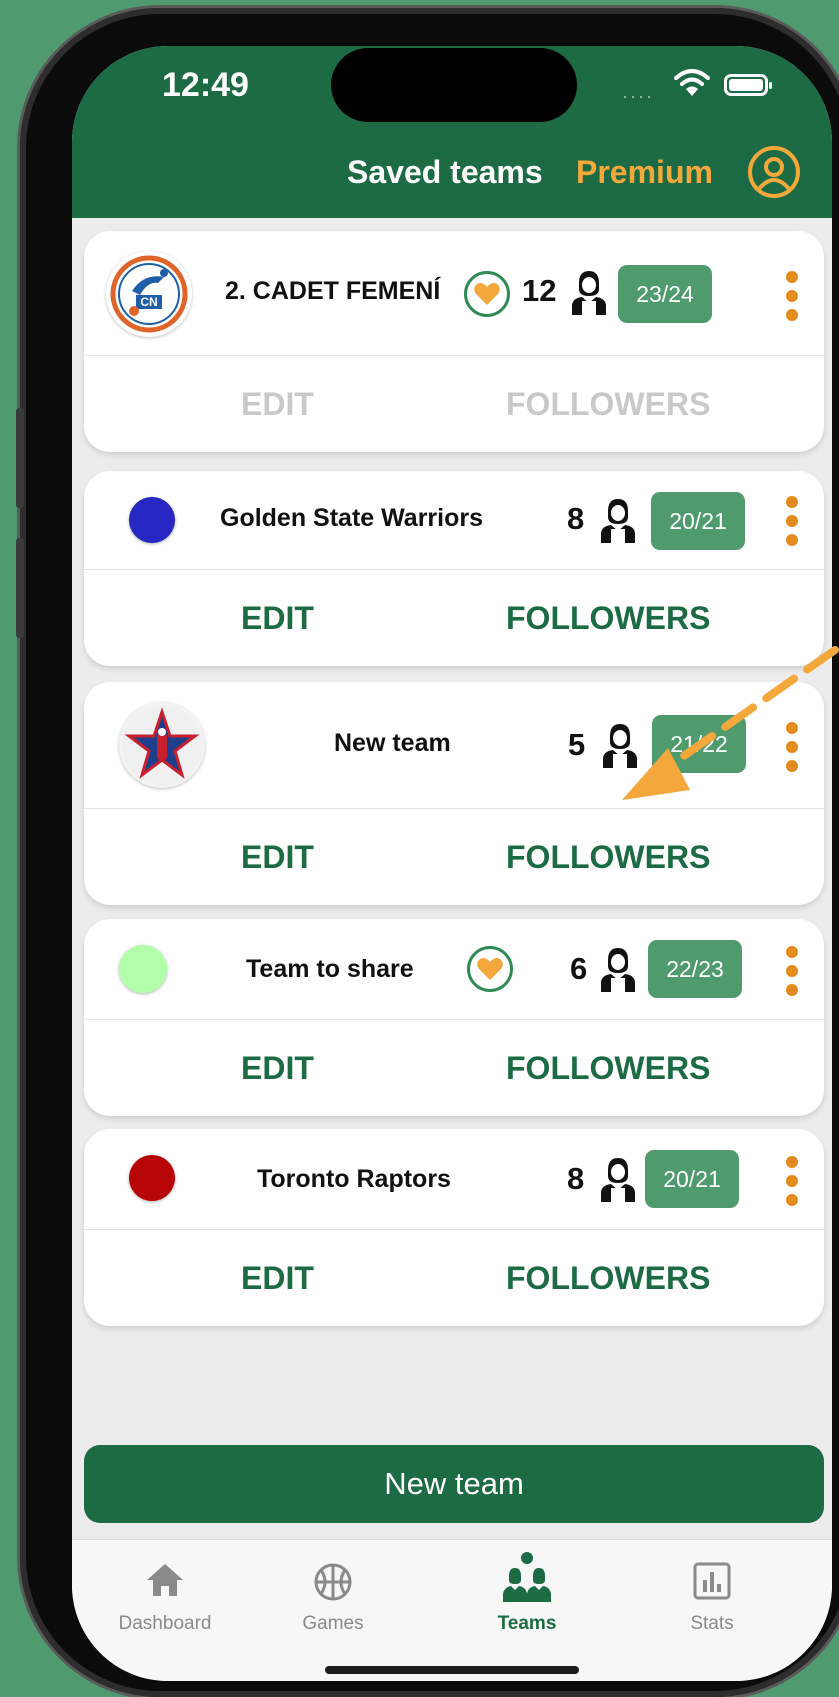  I want to click on page-title: Saved teams, so click(445, 172).